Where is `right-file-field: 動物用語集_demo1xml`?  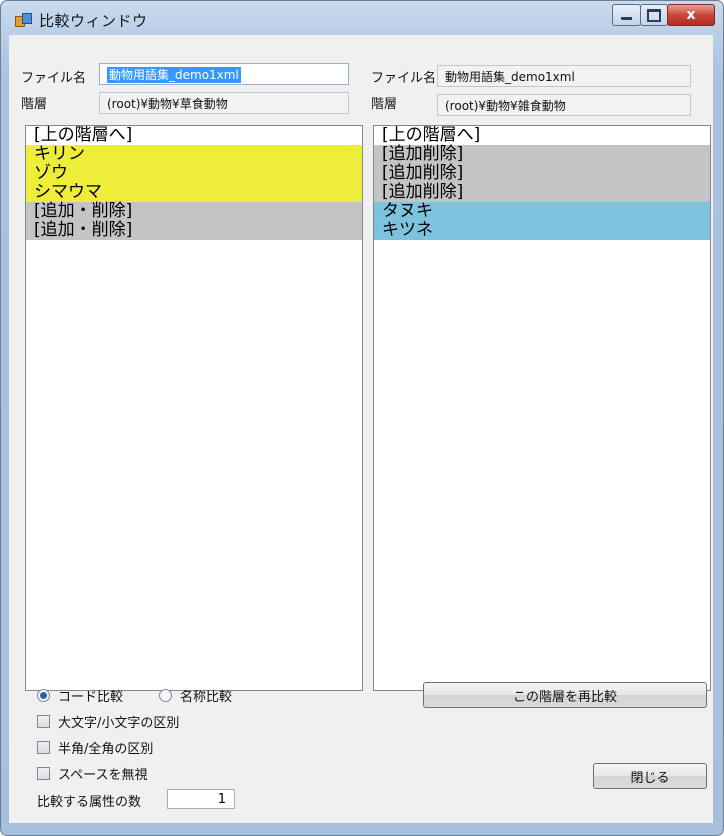 right-file-field: 動物用語集_demo1xml is located at coordinates (564, 76).